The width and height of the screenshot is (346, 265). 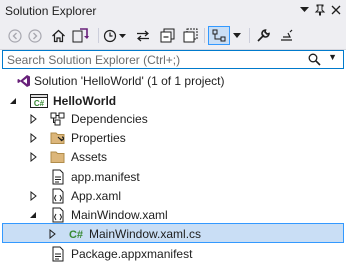 What do you see at coordinates (173, 11) in the screenshot?
I see `title-bar: Solution Explorer` at bounding box center [173, 11].